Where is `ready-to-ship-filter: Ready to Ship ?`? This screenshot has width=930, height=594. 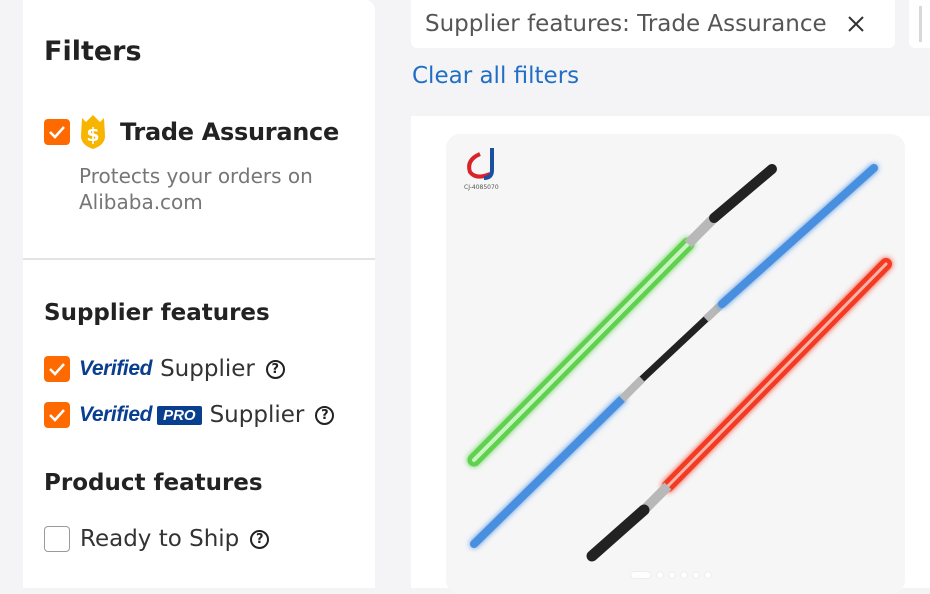
ready-to-ship-filter: Ready to Ship ? is located at coordinates (157, 539).